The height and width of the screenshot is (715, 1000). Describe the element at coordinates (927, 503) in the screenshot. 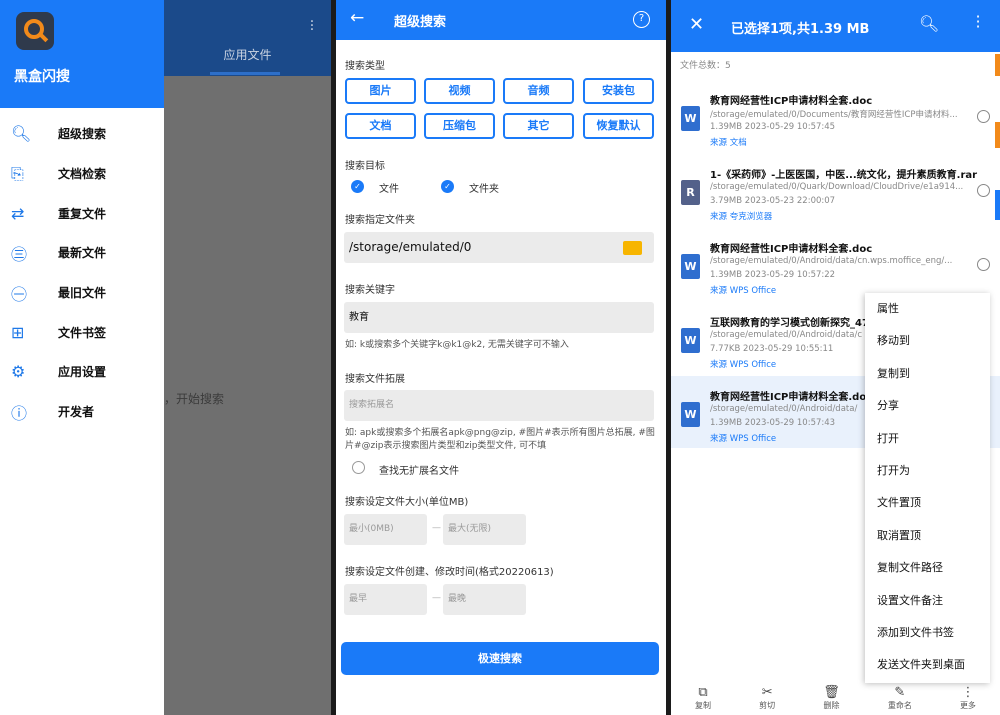

I see `menu-item-pin: 文件置顶` at that location.